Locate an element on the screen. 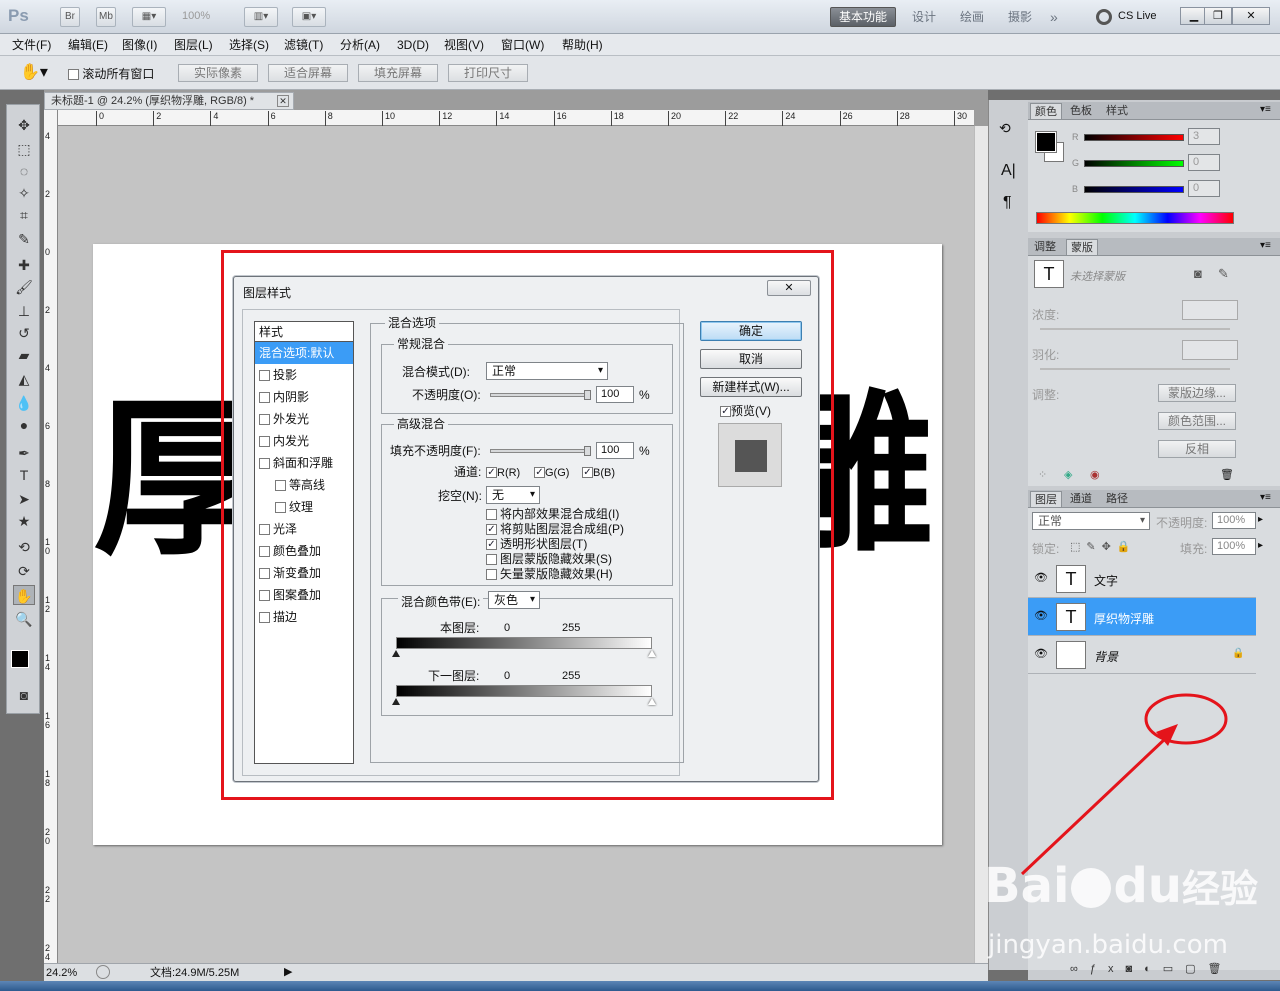 The image size is (1280, 991). paint-bucket-tool-icon: ◭ is located at coordinates (24, 379).